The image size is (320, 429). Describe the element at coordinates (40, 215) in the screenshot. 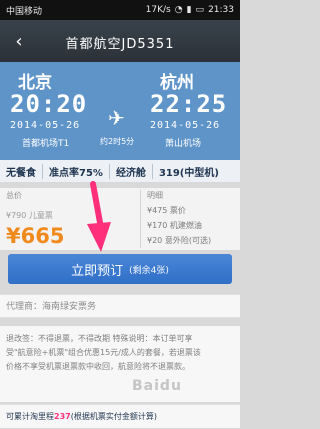

I see `child-ticket-label: 儿童票` at that location.